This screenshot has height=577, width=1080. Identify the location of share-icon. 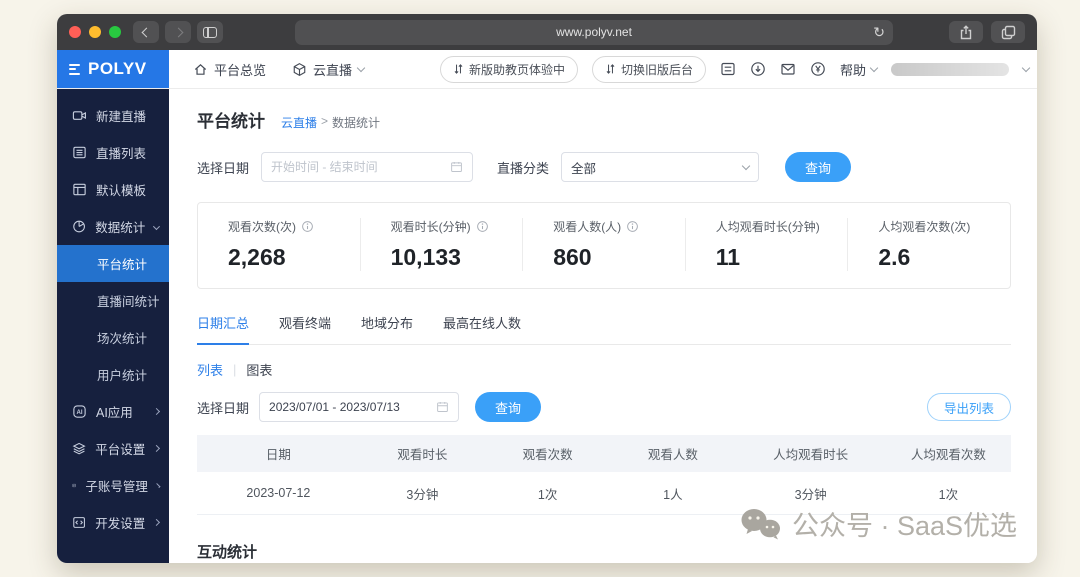
(966, 31).